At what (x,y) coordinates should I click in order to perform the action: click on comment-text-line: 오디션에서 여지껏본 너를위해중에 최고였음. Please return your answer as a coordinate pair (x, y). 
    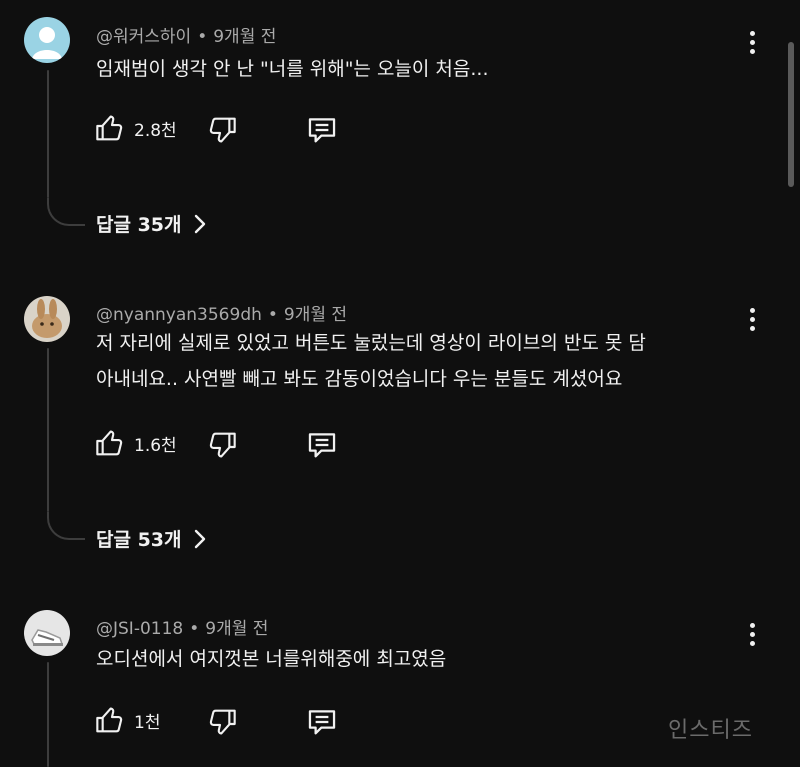
    Looking at the image, I should click on (271, 659).